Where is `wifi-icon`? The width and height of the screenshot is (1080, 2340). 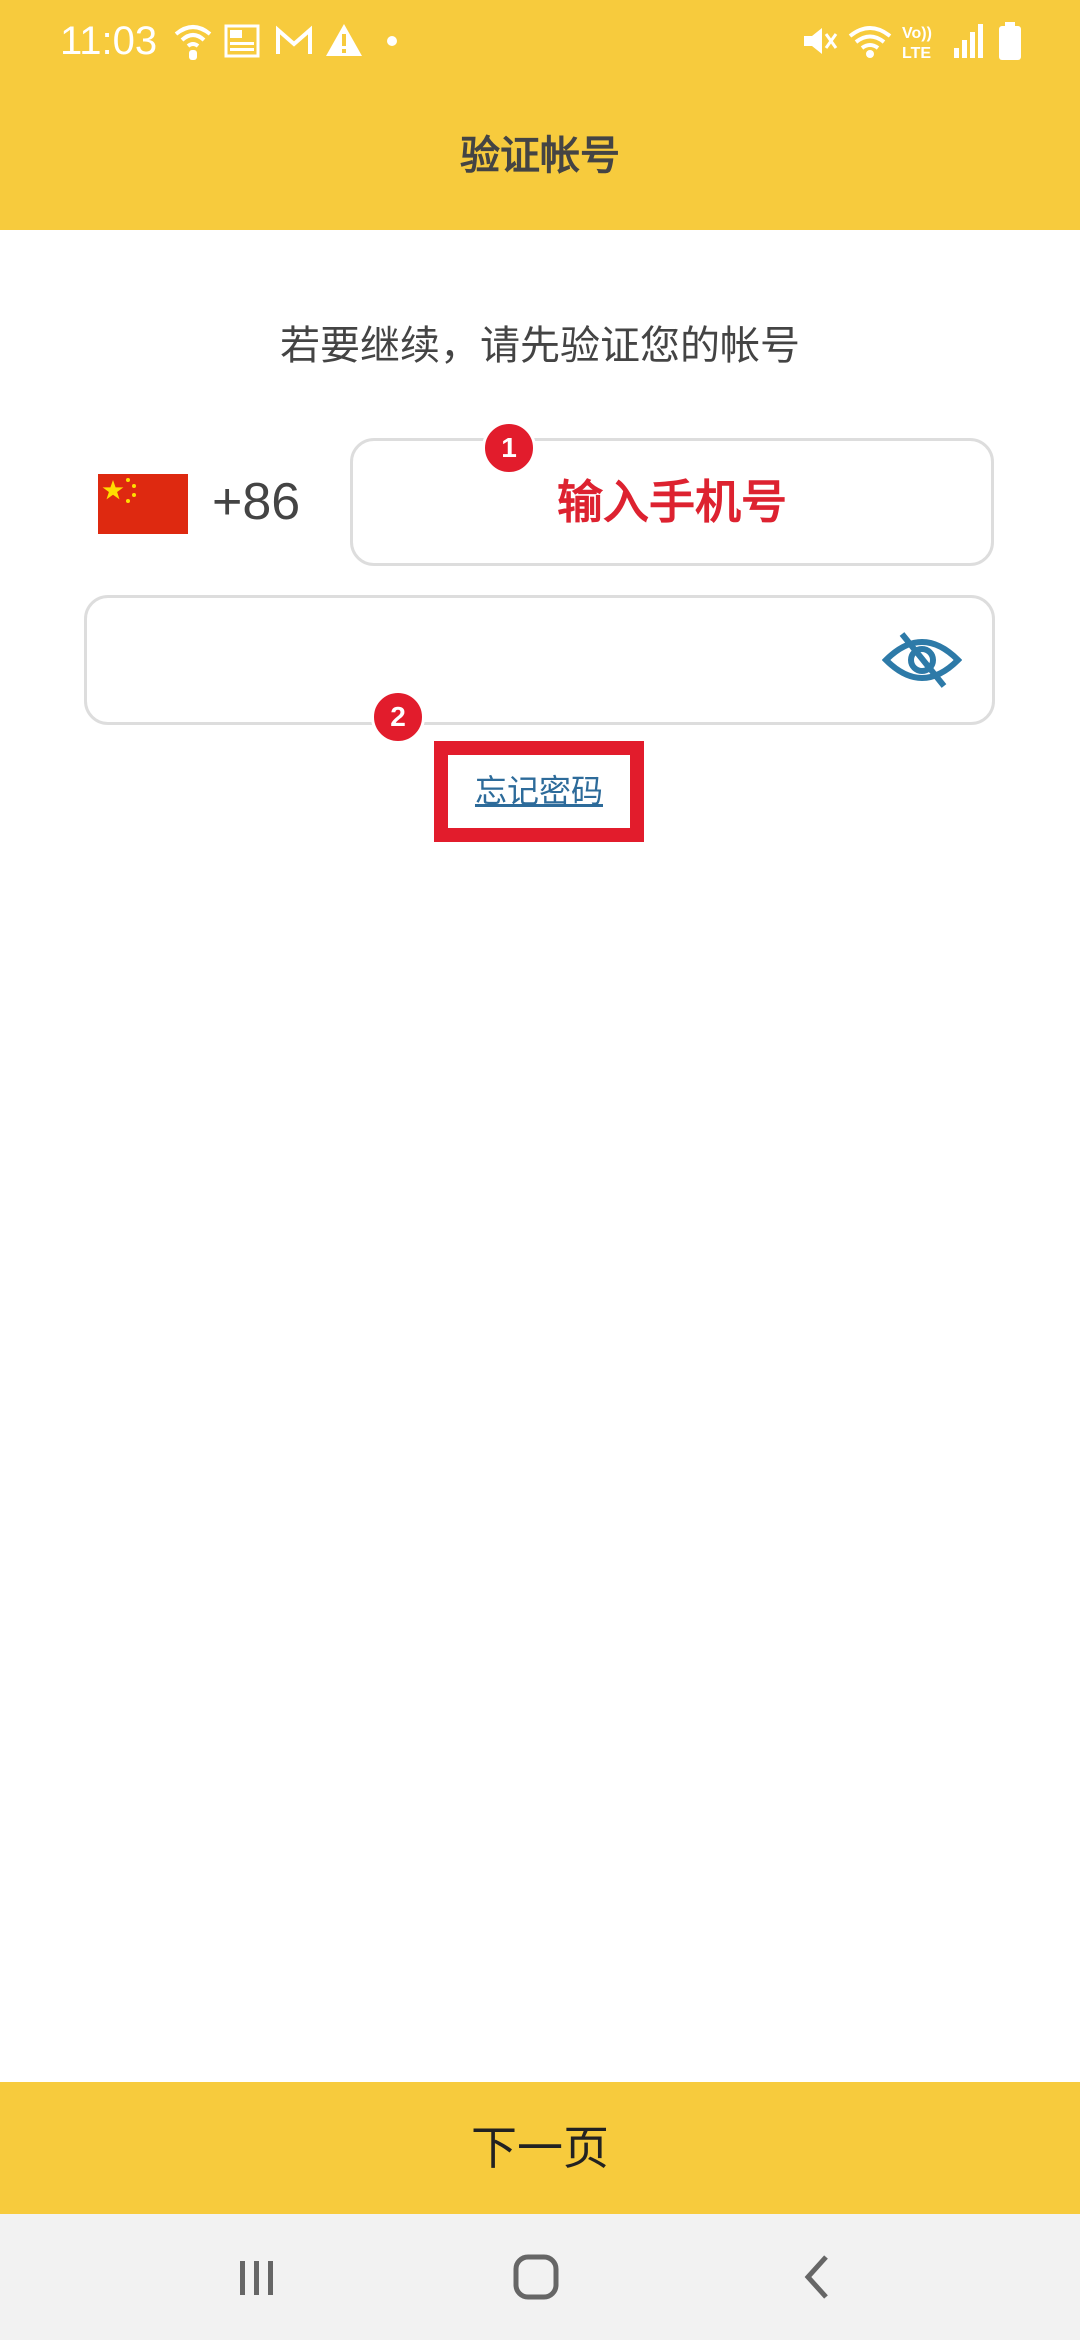
wifi-icon is located at coordinates (870, 42).